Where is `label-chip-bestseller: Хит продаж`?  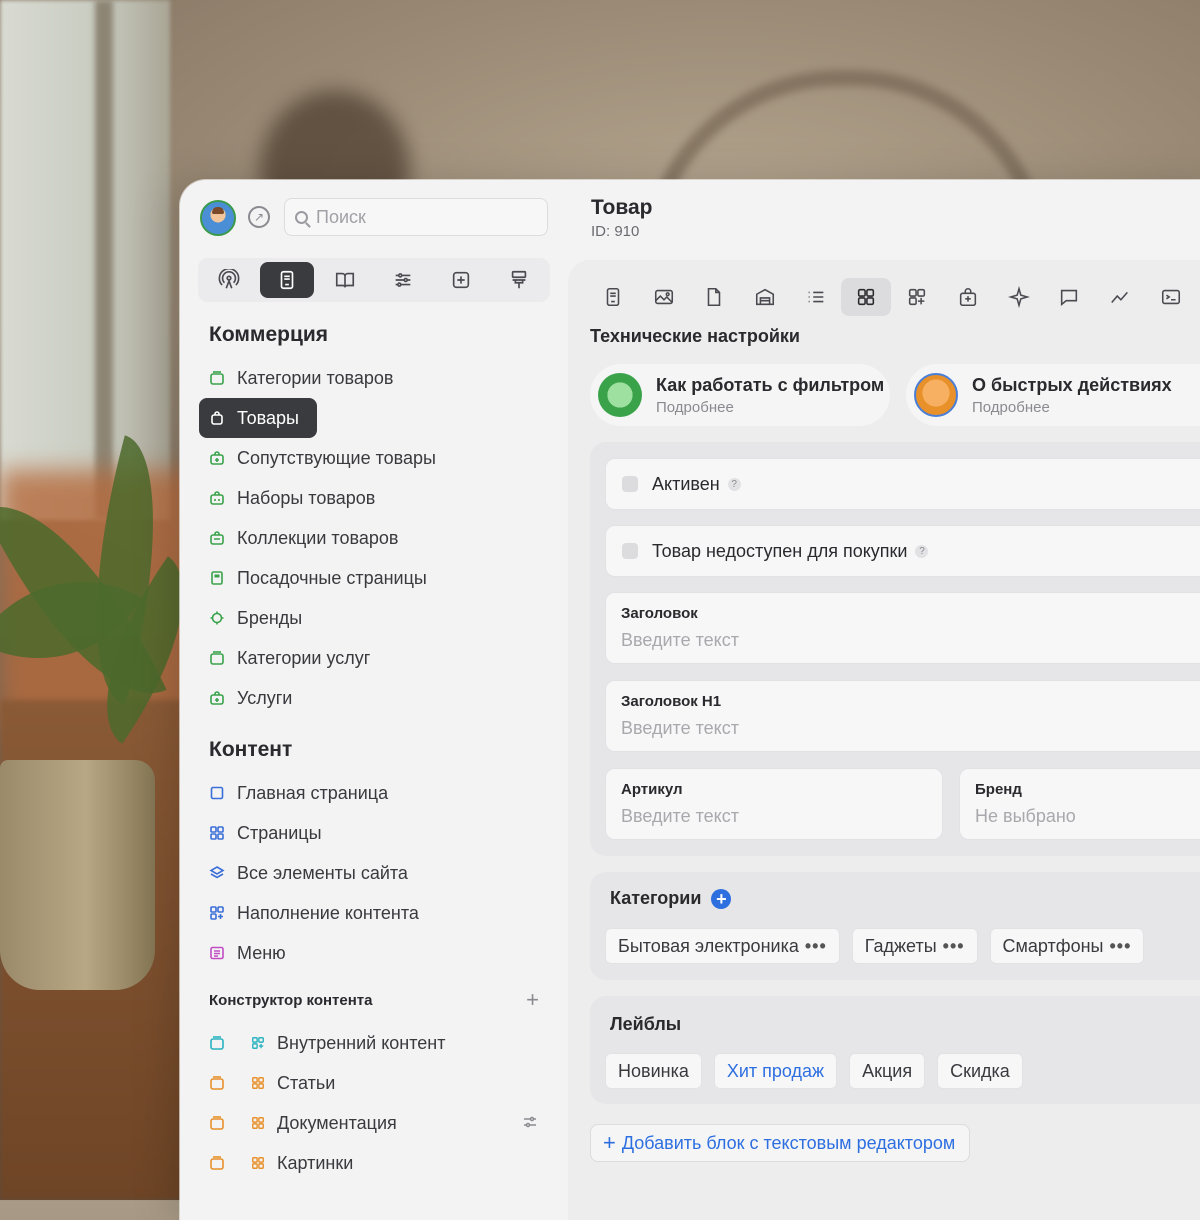 label-chip-bestseller: Хит продаж is located at coordinates (775, 1071).